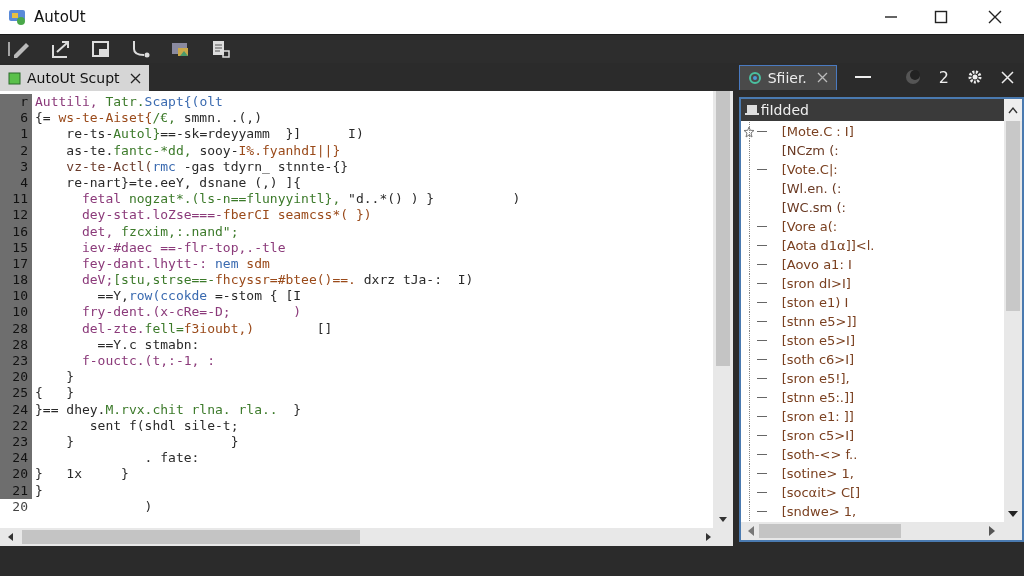 Image resolution: width=1024 pixels, height=576 pixels. What do you see at coordinates (818, 359) in the screenshot?
I see `tree-item: [soth c6>I]` at bounding box center [818, 359].